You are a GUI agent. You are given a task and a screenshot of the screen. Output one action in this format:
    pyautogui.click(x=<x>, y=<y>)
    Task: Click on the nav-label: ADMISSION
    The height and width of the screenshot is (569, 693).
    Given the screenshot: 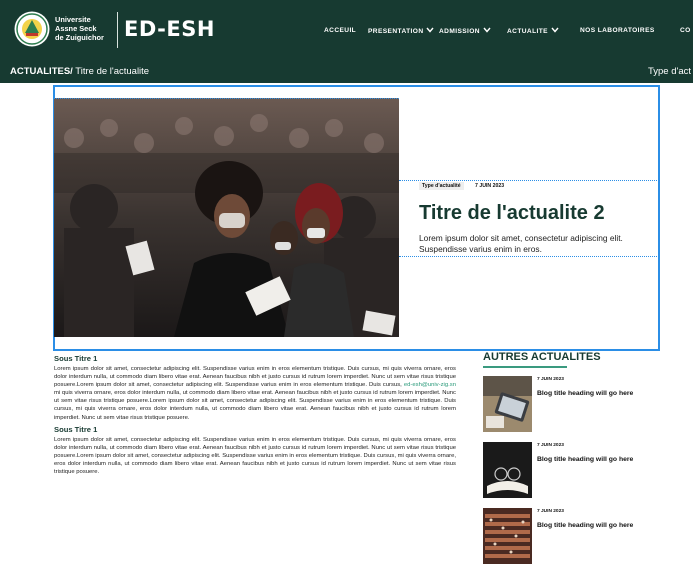 What is the action you would take?
    pyautogui.click(x=459, y=31)
    